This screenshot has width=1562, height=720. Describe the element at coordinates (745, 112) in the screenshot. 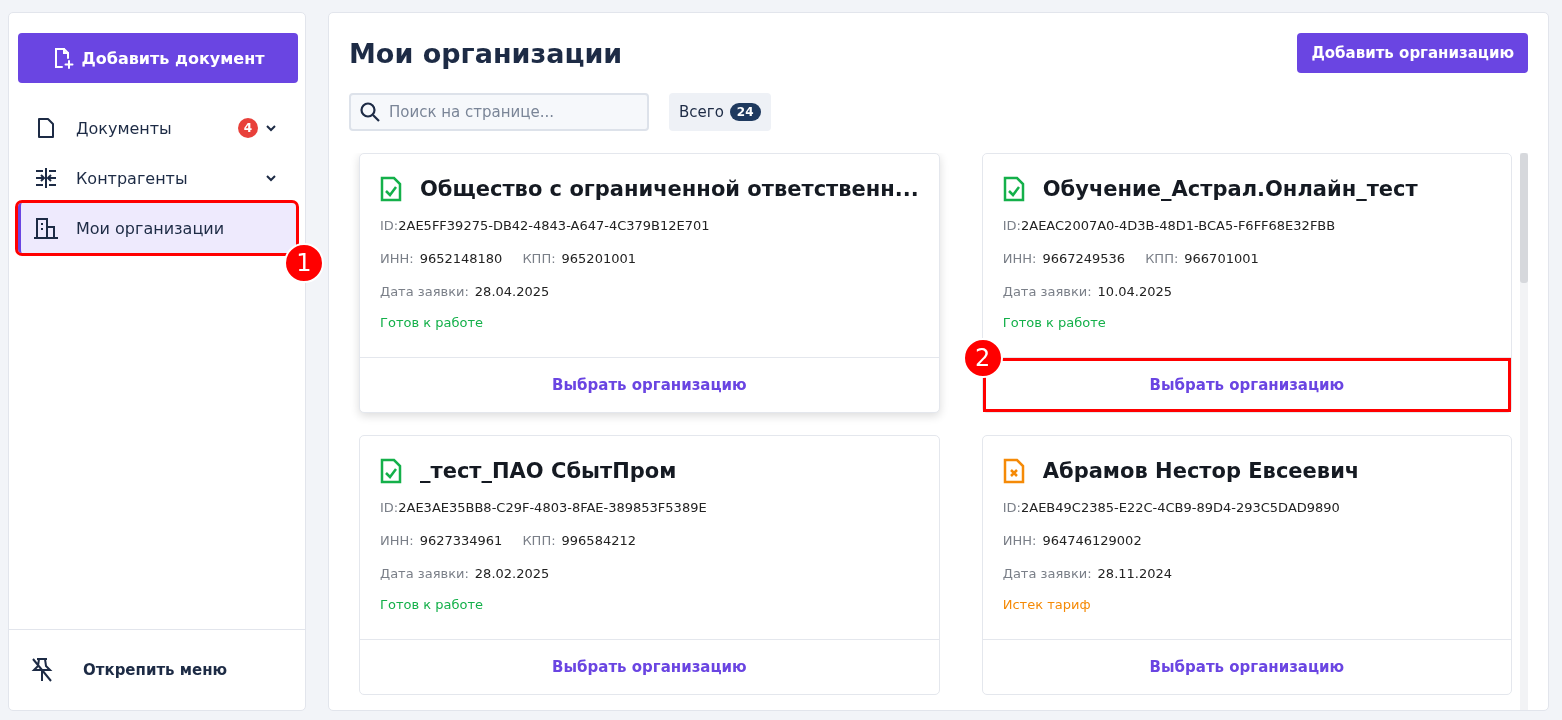

I see `total-count: 24` at that location.